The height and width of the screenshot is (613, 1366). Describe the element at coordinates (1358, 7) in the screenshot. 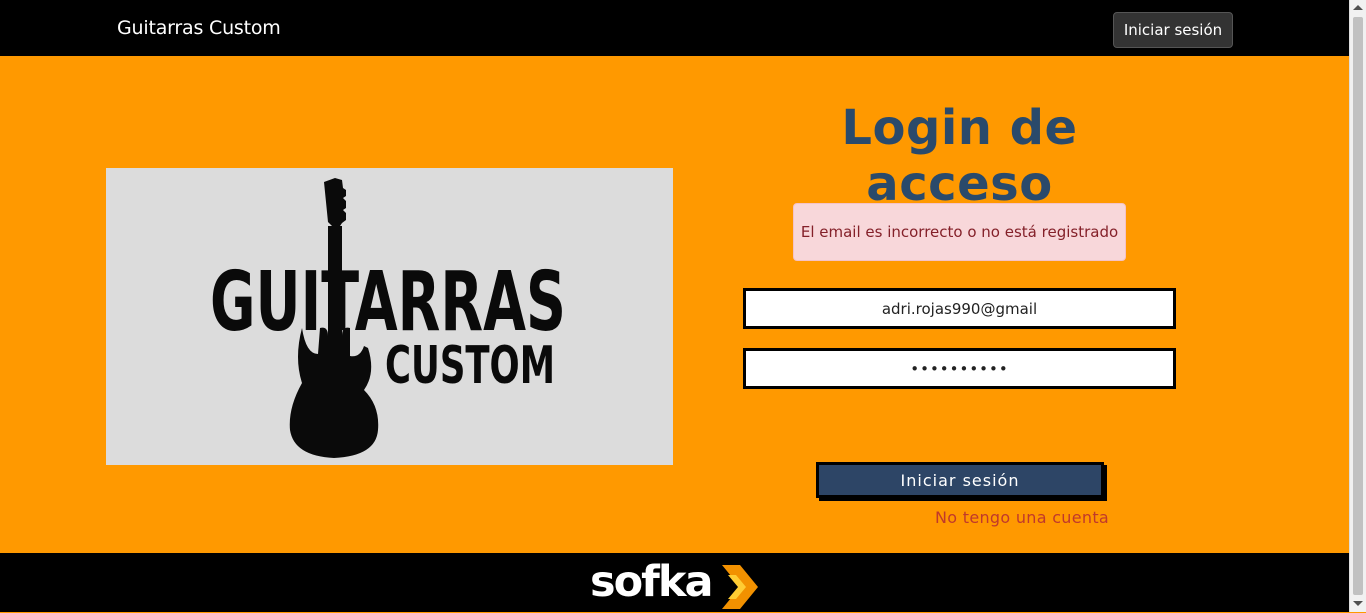

I see `scroll-up-icon` at that location.